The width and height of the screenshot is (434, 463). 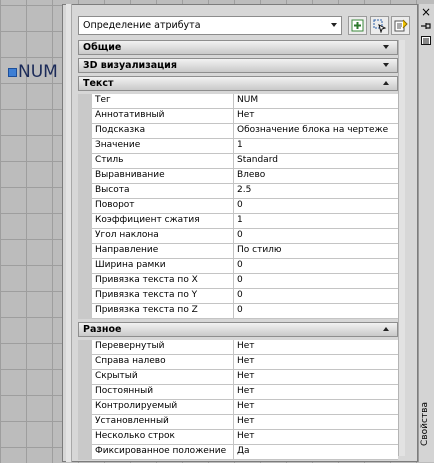 I want to click on property-value: Влево, so click(x=316, y=176).